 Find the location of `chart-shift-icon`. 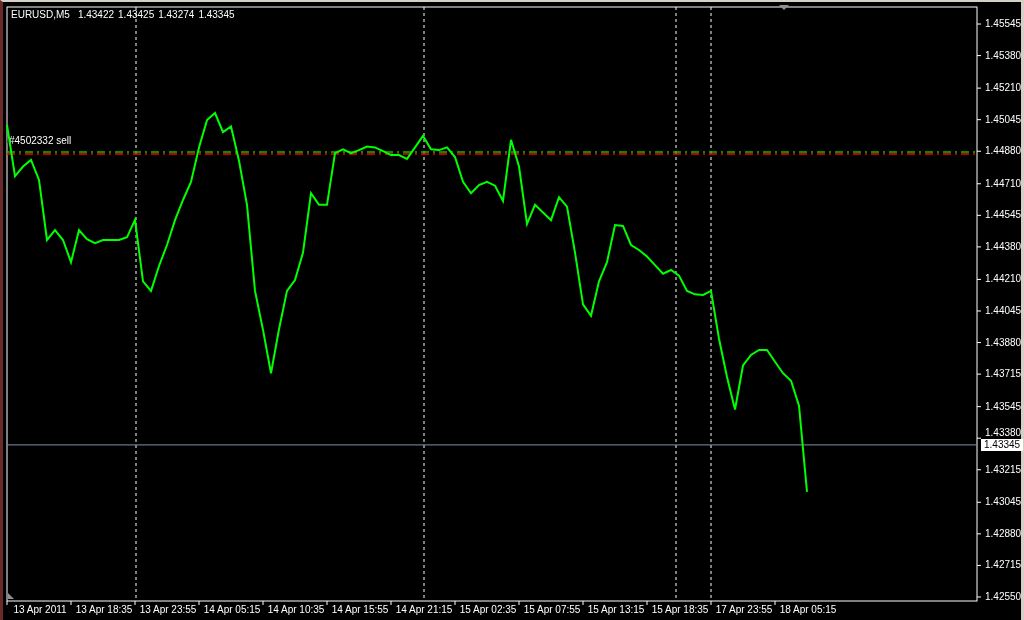

chart-shift-icon is located at coordinates (784, 7).